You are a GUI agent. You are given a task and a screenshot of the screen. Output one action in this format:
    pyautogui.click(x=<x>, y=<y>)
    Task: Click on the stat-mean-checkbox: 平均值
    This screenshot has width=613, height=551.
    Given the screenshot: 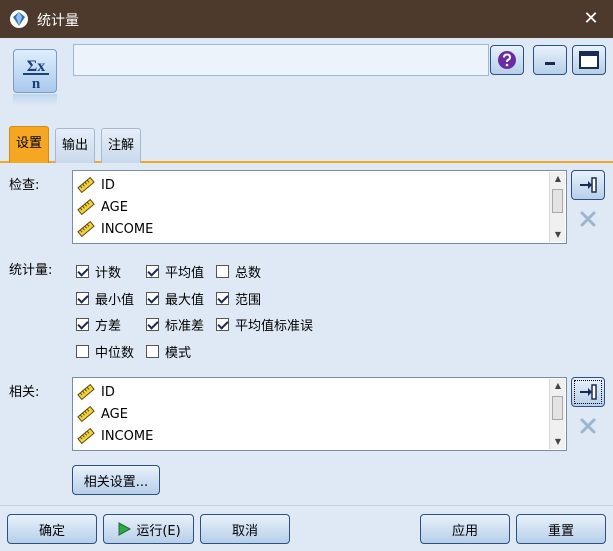 What is the action you would take?
    pyautogui.click(x=175, y=271)
    